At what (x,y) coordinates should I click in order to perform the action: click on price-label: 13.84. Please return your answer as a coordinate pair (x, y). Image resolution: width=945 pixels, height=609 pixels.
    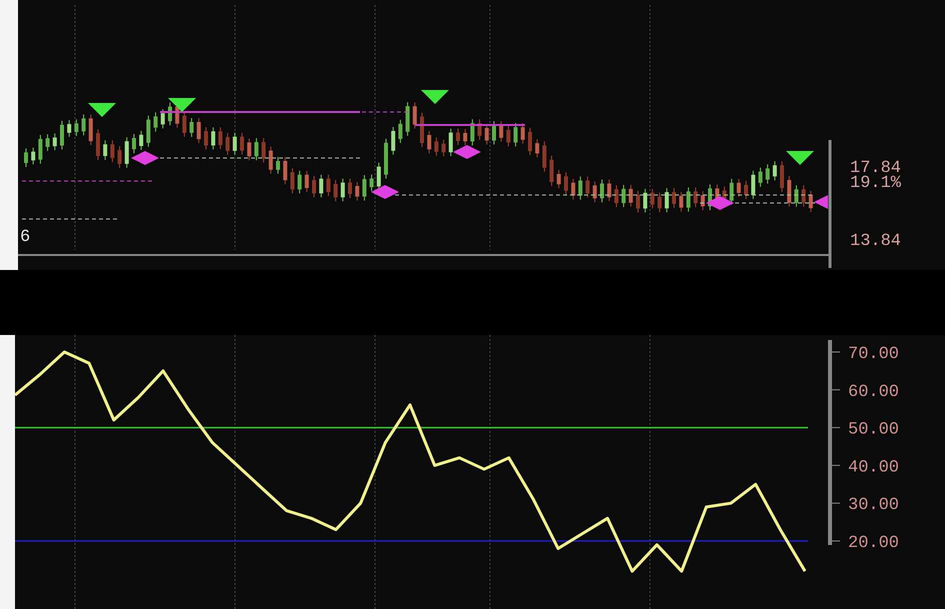
    Looking at the image, I should click on (876, 241).